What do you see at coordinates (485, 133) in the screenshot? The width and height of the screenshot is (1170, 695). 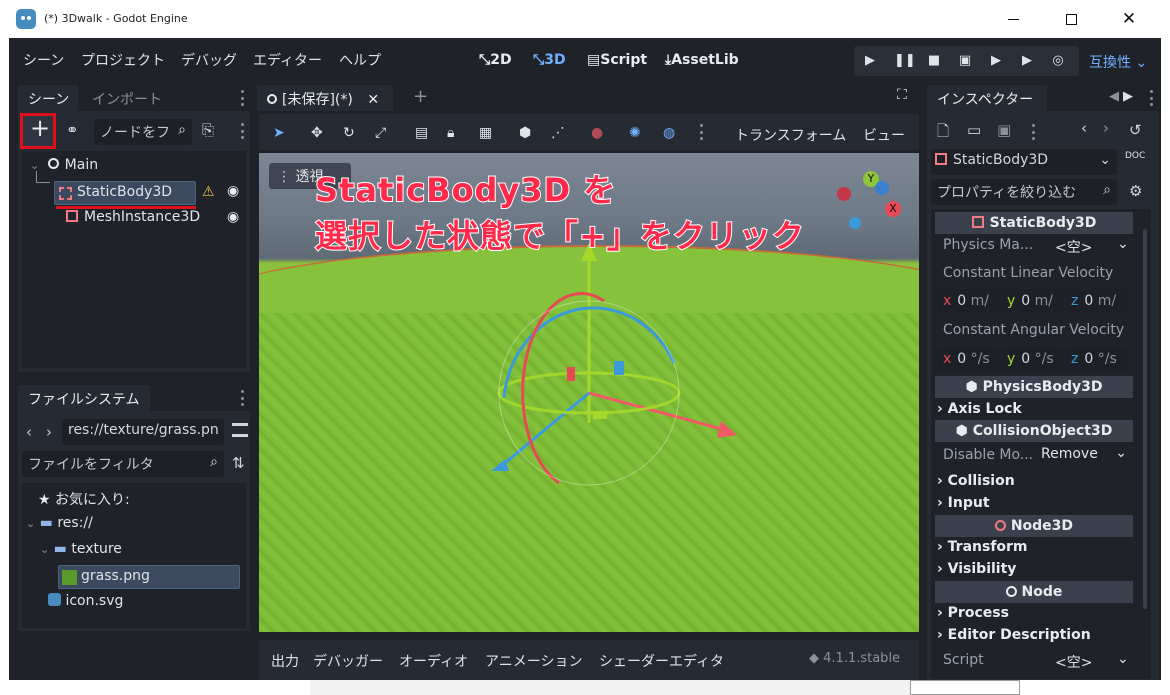 I see `group-icon: ▦` at bounding box center [485, 133].